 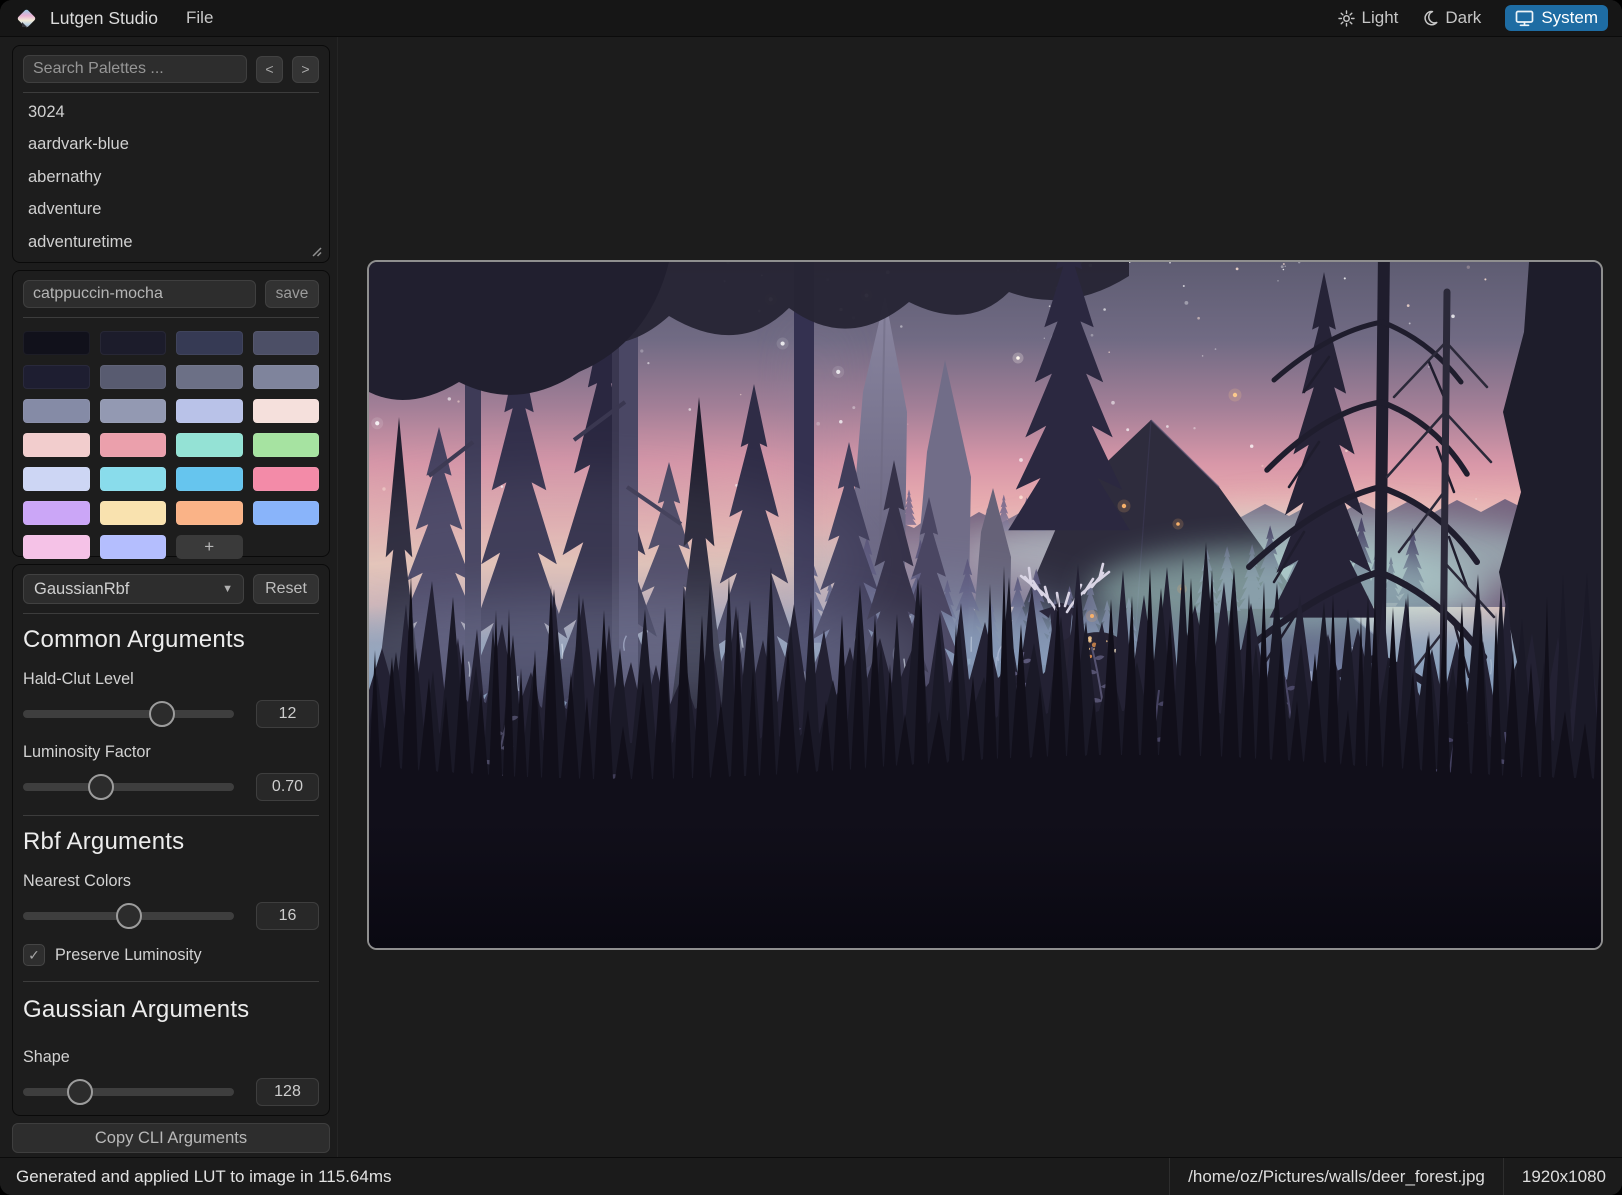 What do you see at coordinates (227, 589) in the screenshot?
I see `chevron-down-icon: ▼` at bounding box center [227, 589].